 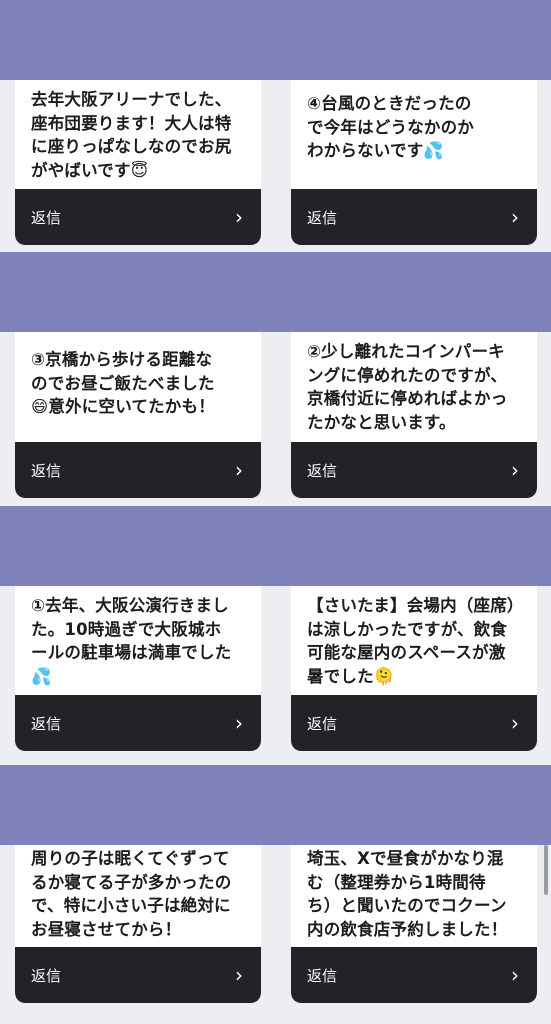 I want to click on comment-text: ①去年、大阪公演行きまし た。10時過ぎで大阪城ホ ールの駐車場は満車でした 💦, so click(x=131, y=641).